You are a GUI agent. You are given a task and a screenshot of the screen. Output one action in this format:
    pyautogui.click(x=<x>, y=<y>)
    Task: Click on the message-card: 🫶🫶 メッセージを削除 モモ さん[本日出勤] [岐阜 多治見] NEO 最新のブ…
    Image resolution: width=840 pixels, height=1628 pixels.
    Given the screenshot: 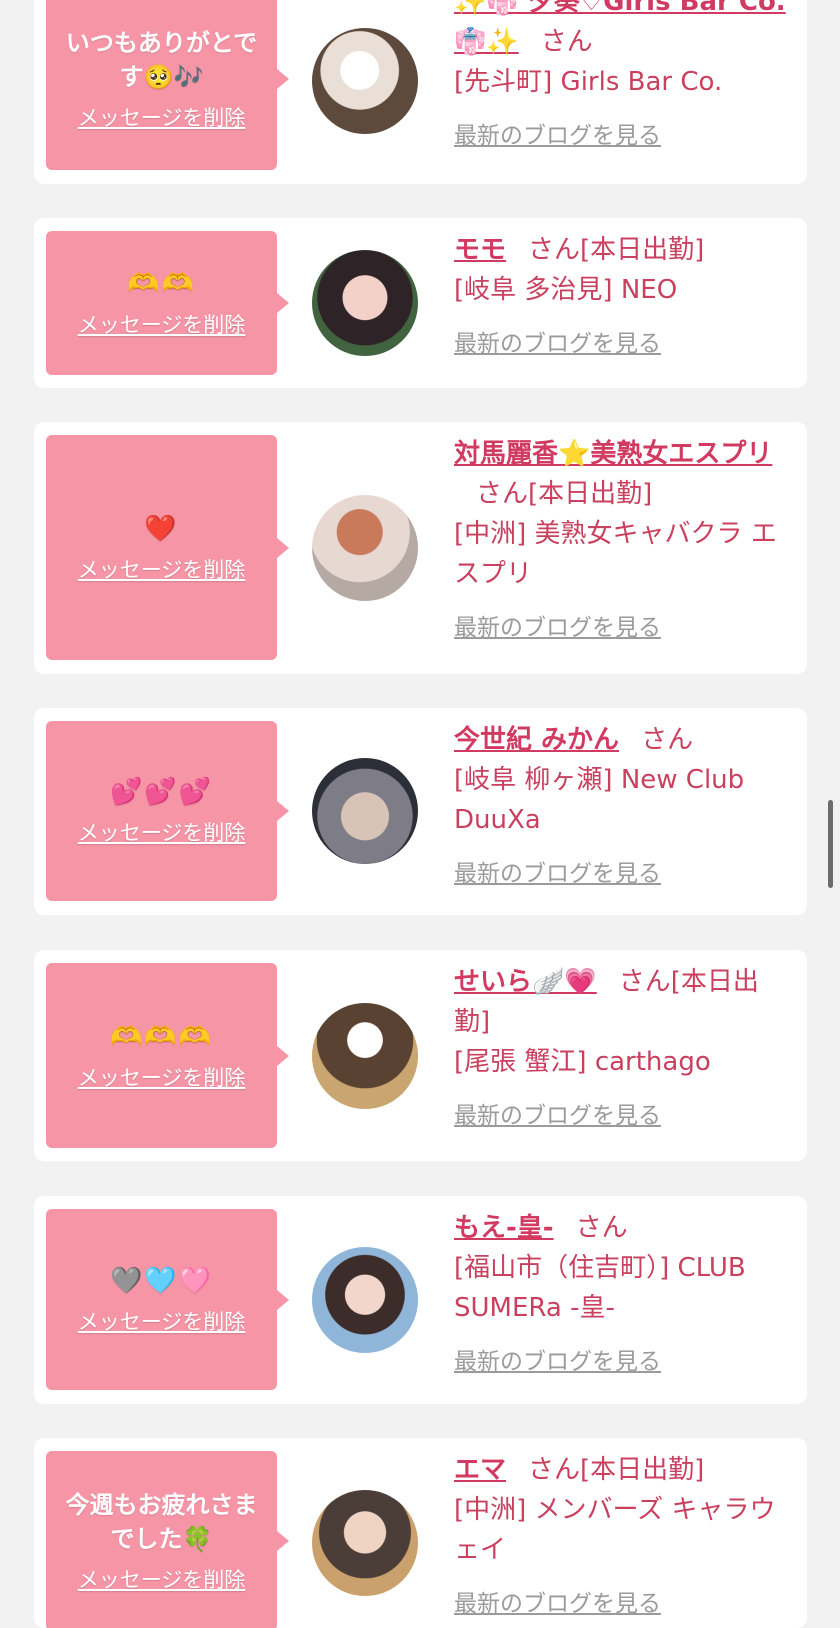 What is the action you would take?
    pyautogui.click(x=420, y=303)
    